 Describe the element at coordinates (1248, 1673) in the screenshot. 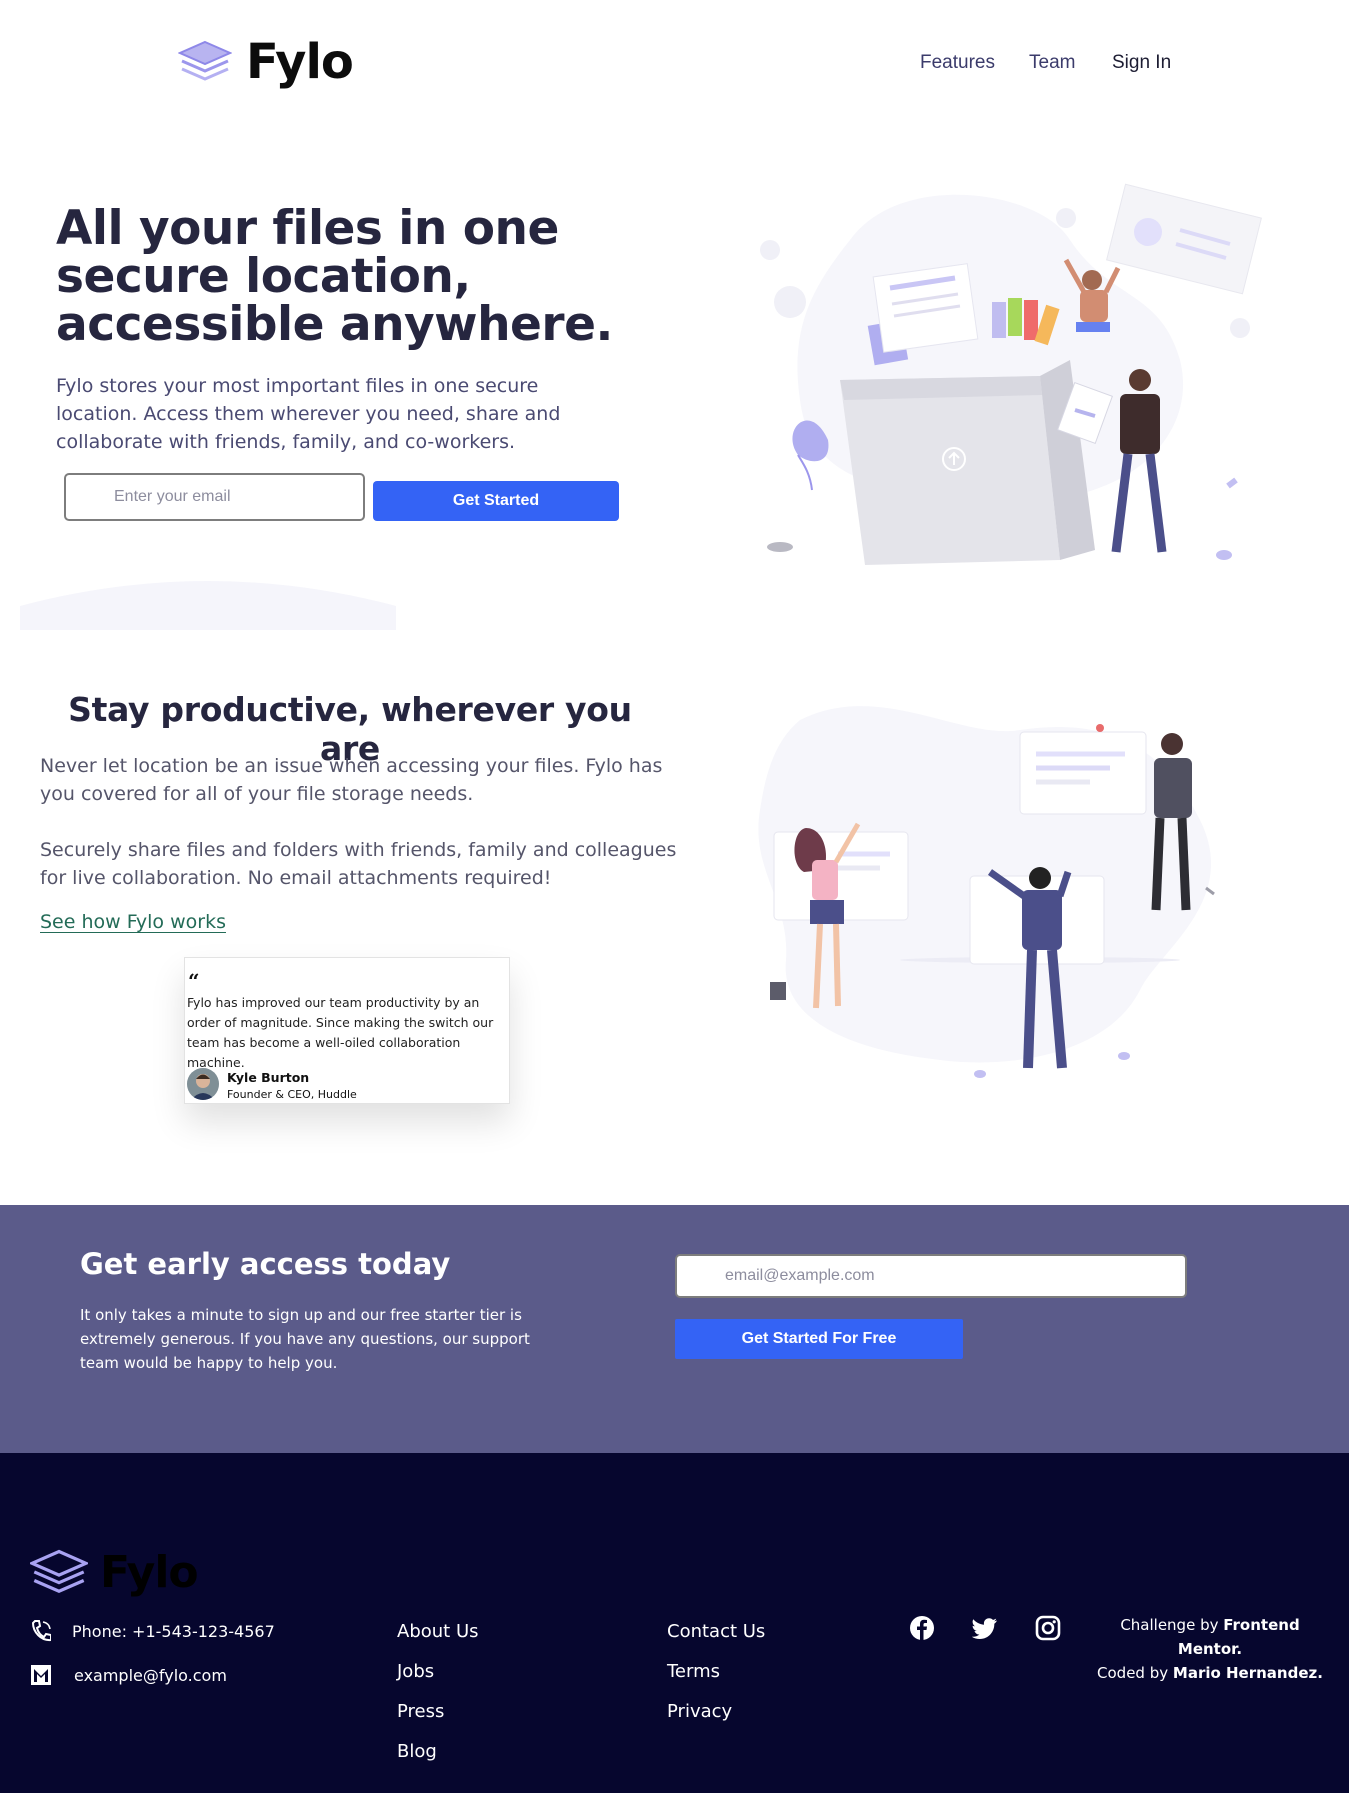

I see `author-link: Mario Hernandez.` at that location.